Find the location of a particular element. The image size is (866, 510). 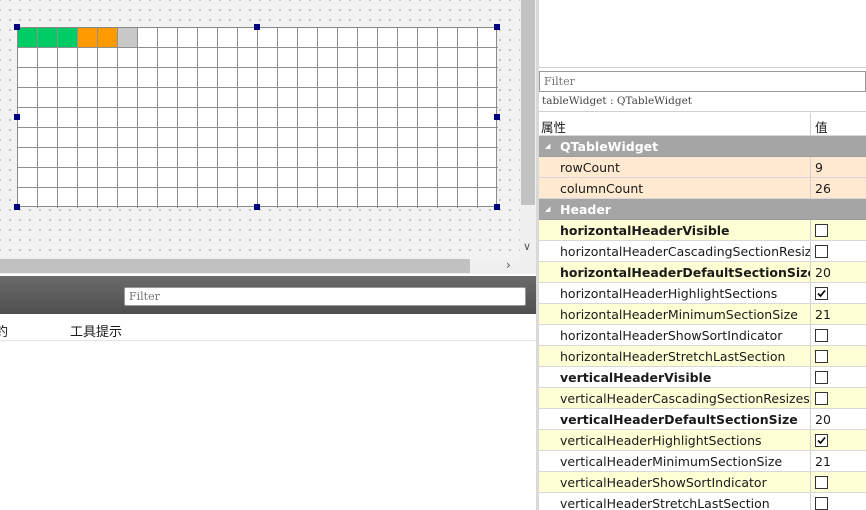

action-column-shortcut: 钓 is located at coordinates (4, 330).